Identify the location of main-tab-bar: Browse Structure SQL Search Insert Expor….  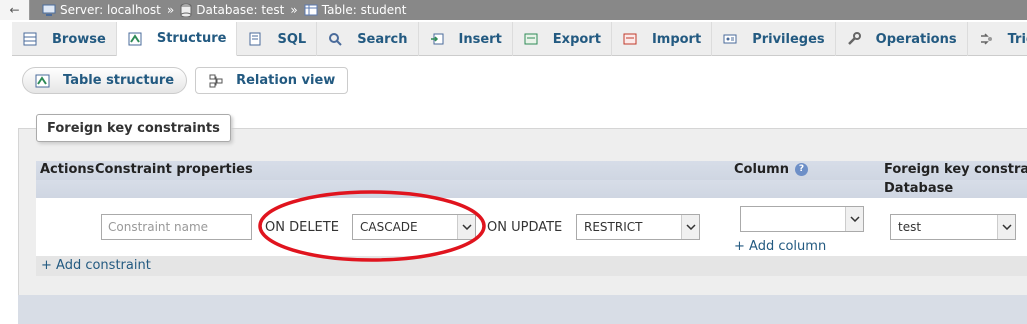
(519, 39).